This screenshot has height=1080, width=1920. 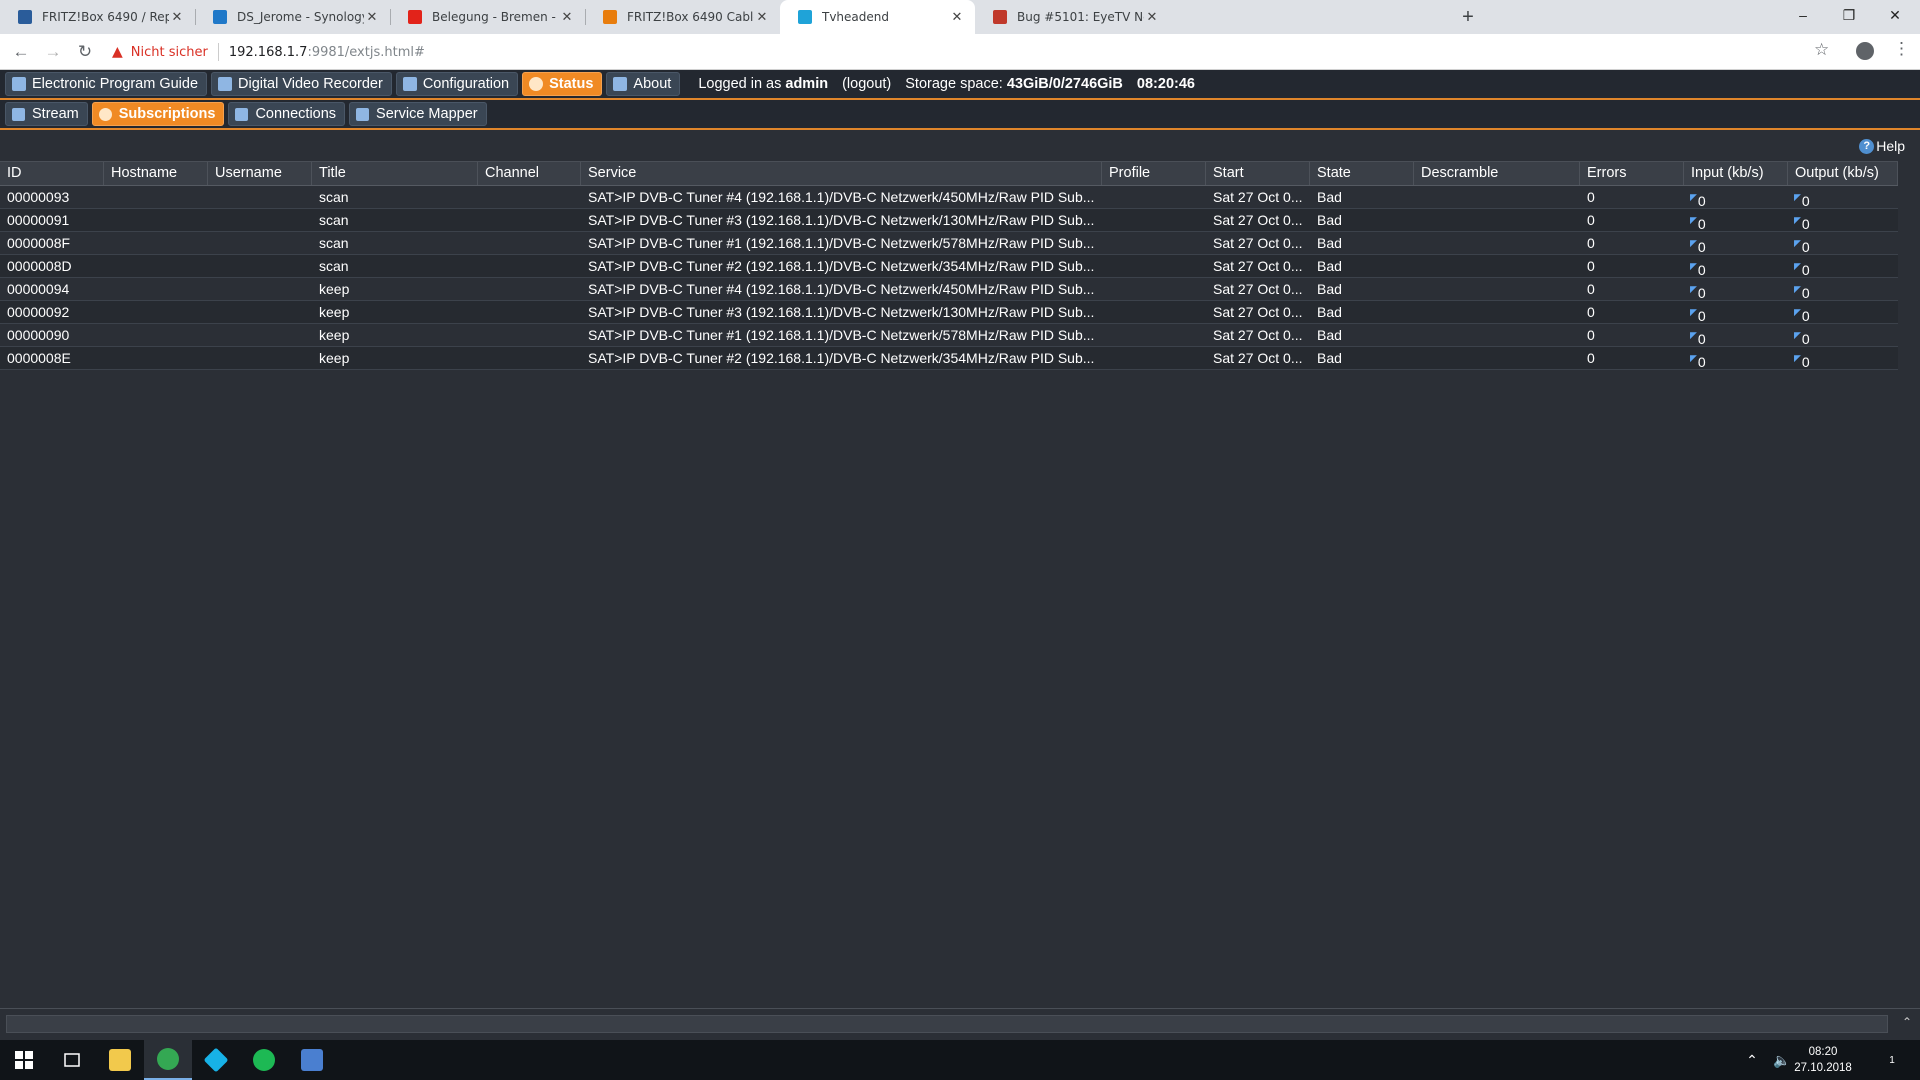 What do you see at coordinates (24, 1060) in the screenshot?
I see `start-button` at bounding box center [24, 1060].